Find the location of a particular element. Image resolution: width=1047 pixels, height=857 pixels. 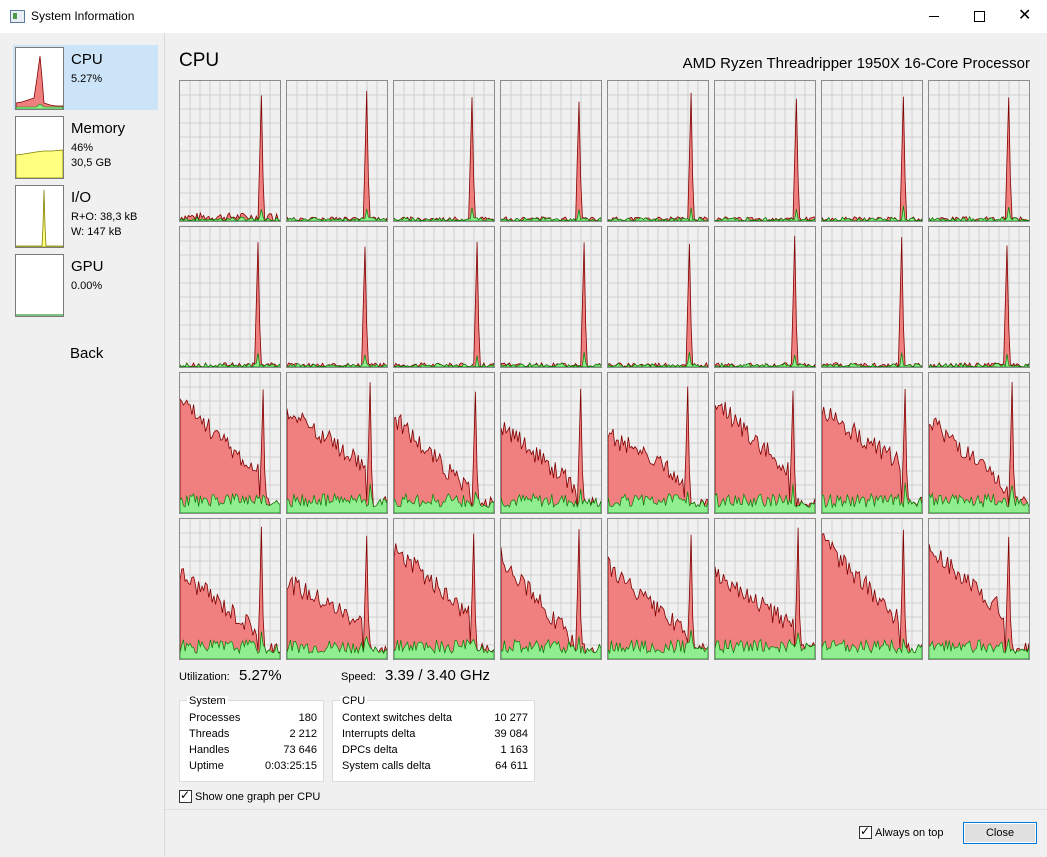

sidebar-item-label: I/O is located at coordinates (81, 197).